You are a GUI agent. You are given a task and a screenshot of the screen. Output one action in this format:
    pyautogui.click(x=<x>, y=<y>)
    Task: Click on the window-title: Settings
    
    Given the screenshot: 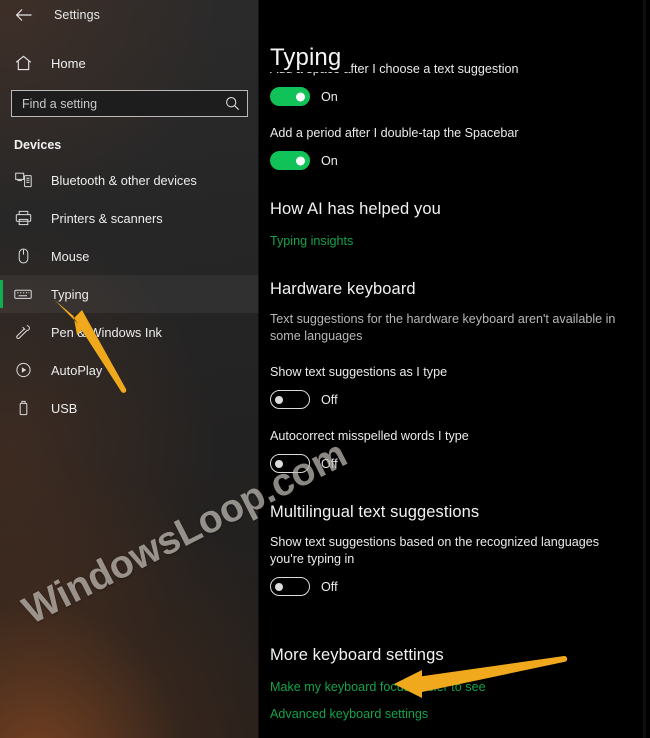 What is the action you would take?
    pyautogui.click(x=77, y=14)
    